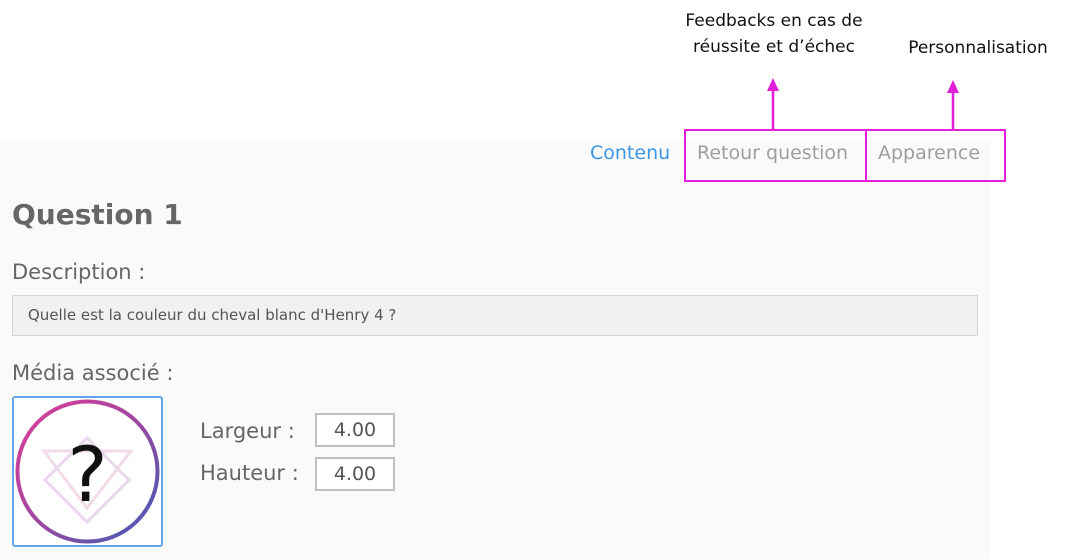  I want to click on height-label: Hauteur :, so click(249, 473).